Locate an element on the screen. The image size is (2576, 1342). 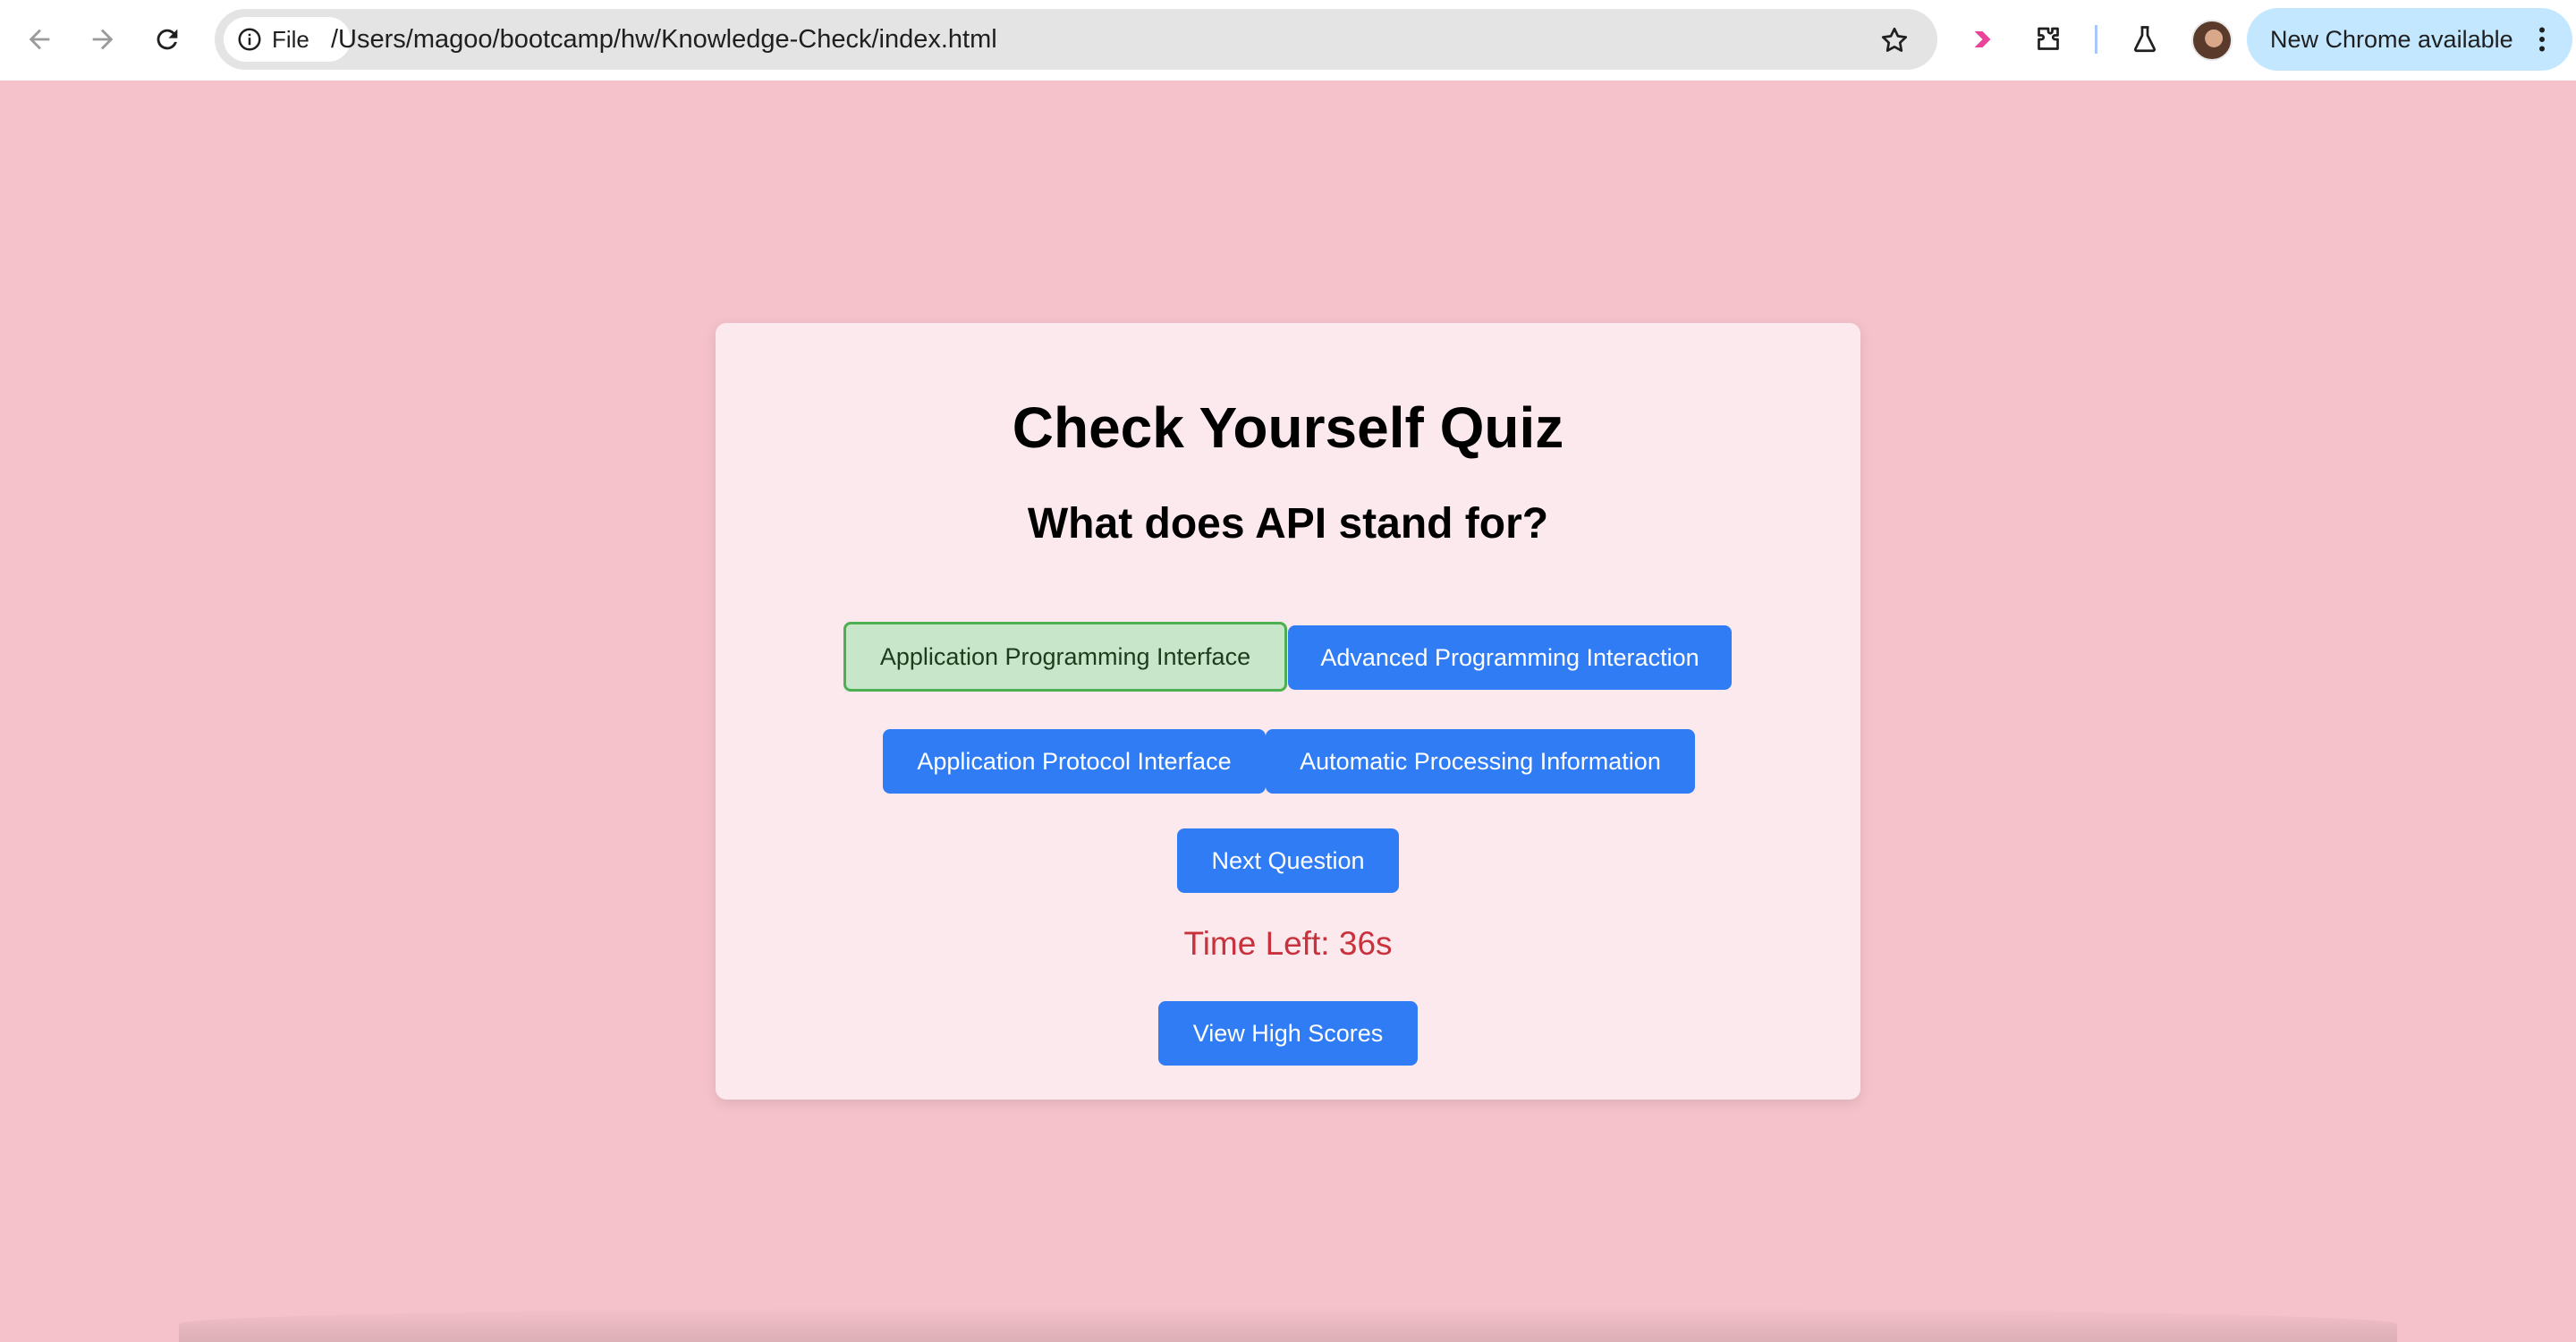
reload-button is located at coordinates (167, 39).